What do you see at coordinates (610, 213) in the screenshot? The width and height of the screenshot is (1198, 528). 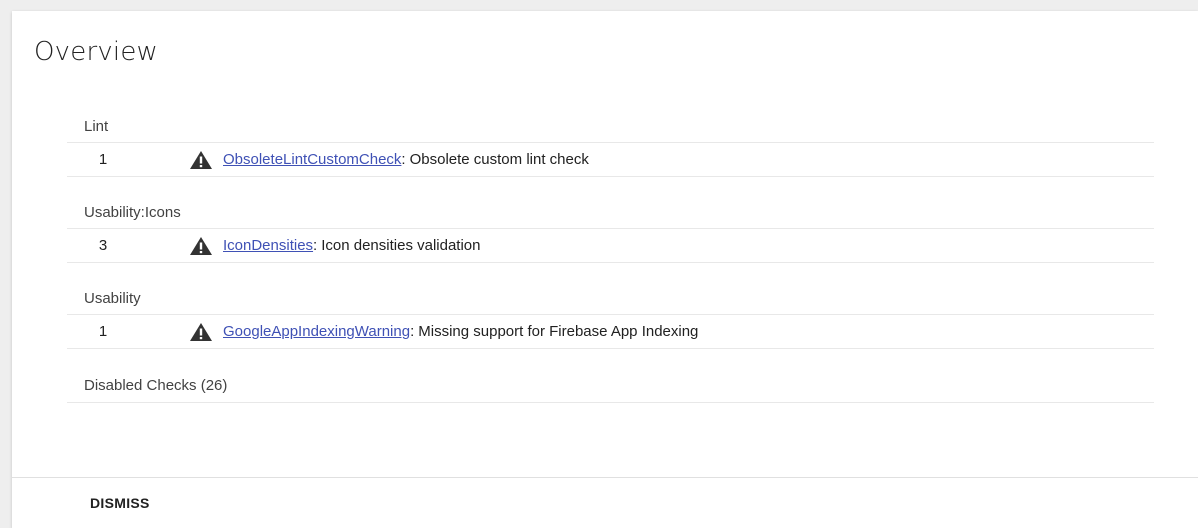 I see `category-header-usability-icons: Usability:Icons` at bounding box center [610, 213].